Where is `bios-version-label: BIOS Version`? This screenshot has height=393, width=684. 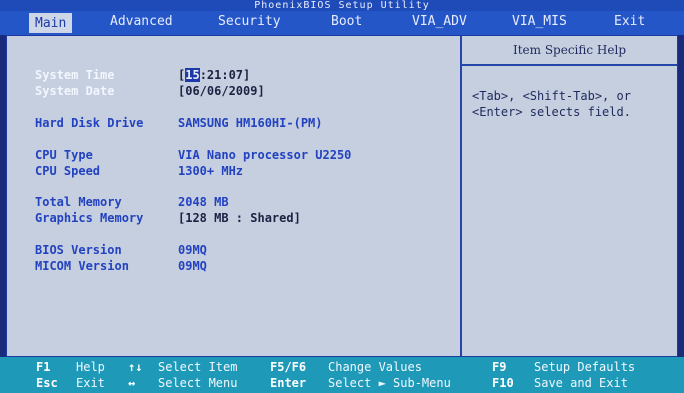
bios-version-label: BIOS Version is located at coordinates (78, 250).